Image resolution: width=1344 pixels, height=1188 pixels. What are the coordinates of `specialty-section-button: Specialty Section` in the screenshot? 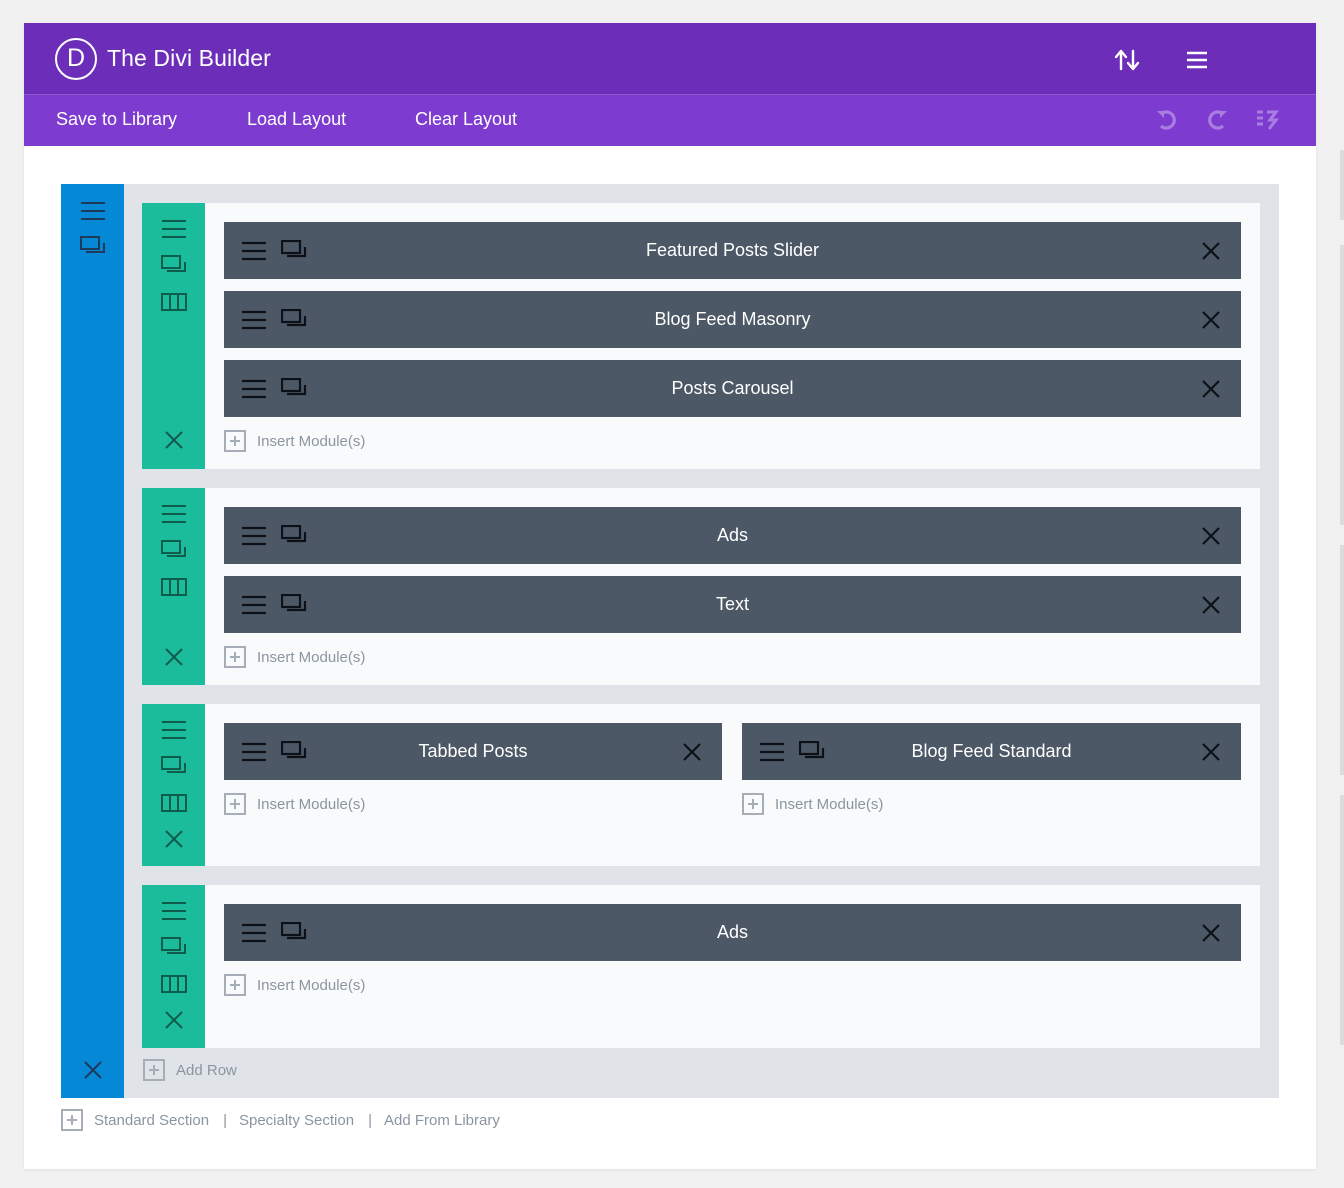 It's located at (296, 1120).